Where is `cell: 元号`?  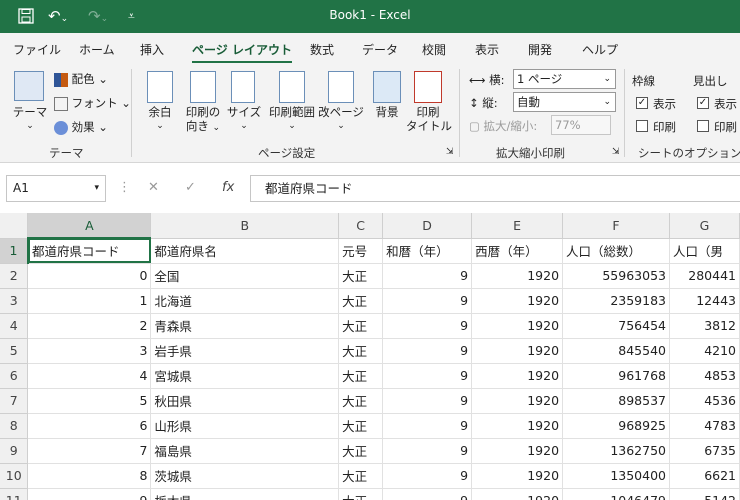
cell: 元号 is located at coordinates (361, 251).